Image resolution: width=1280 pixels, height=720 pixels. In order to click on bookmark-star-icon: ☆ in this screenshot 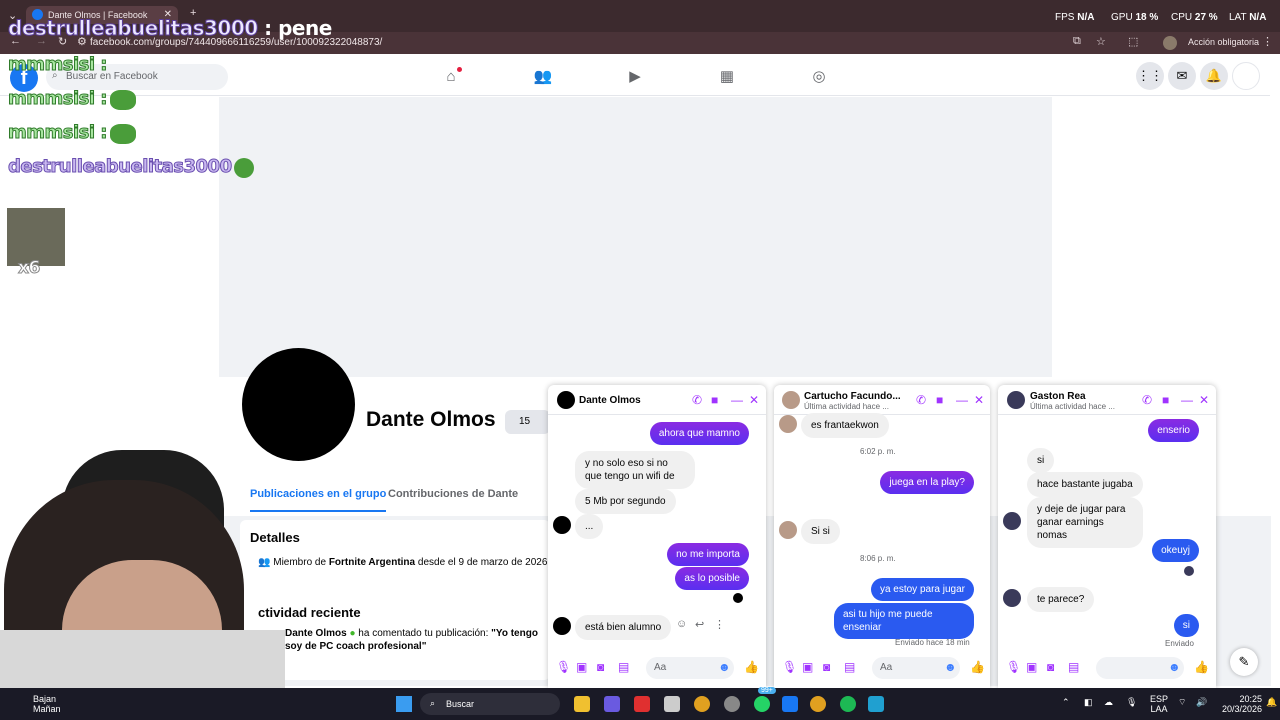, I will do `click(1101, 41)`.